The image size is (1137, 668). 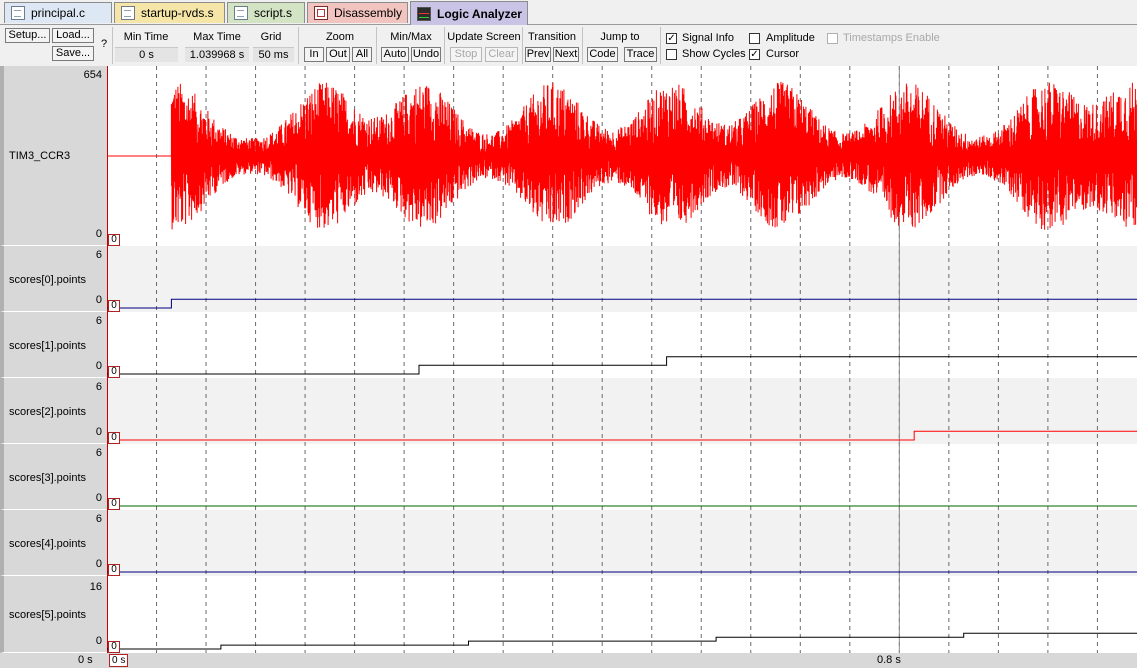 I want to click on timestamps-enable-label: Timestamps Enable, so click(x=891, y=38).